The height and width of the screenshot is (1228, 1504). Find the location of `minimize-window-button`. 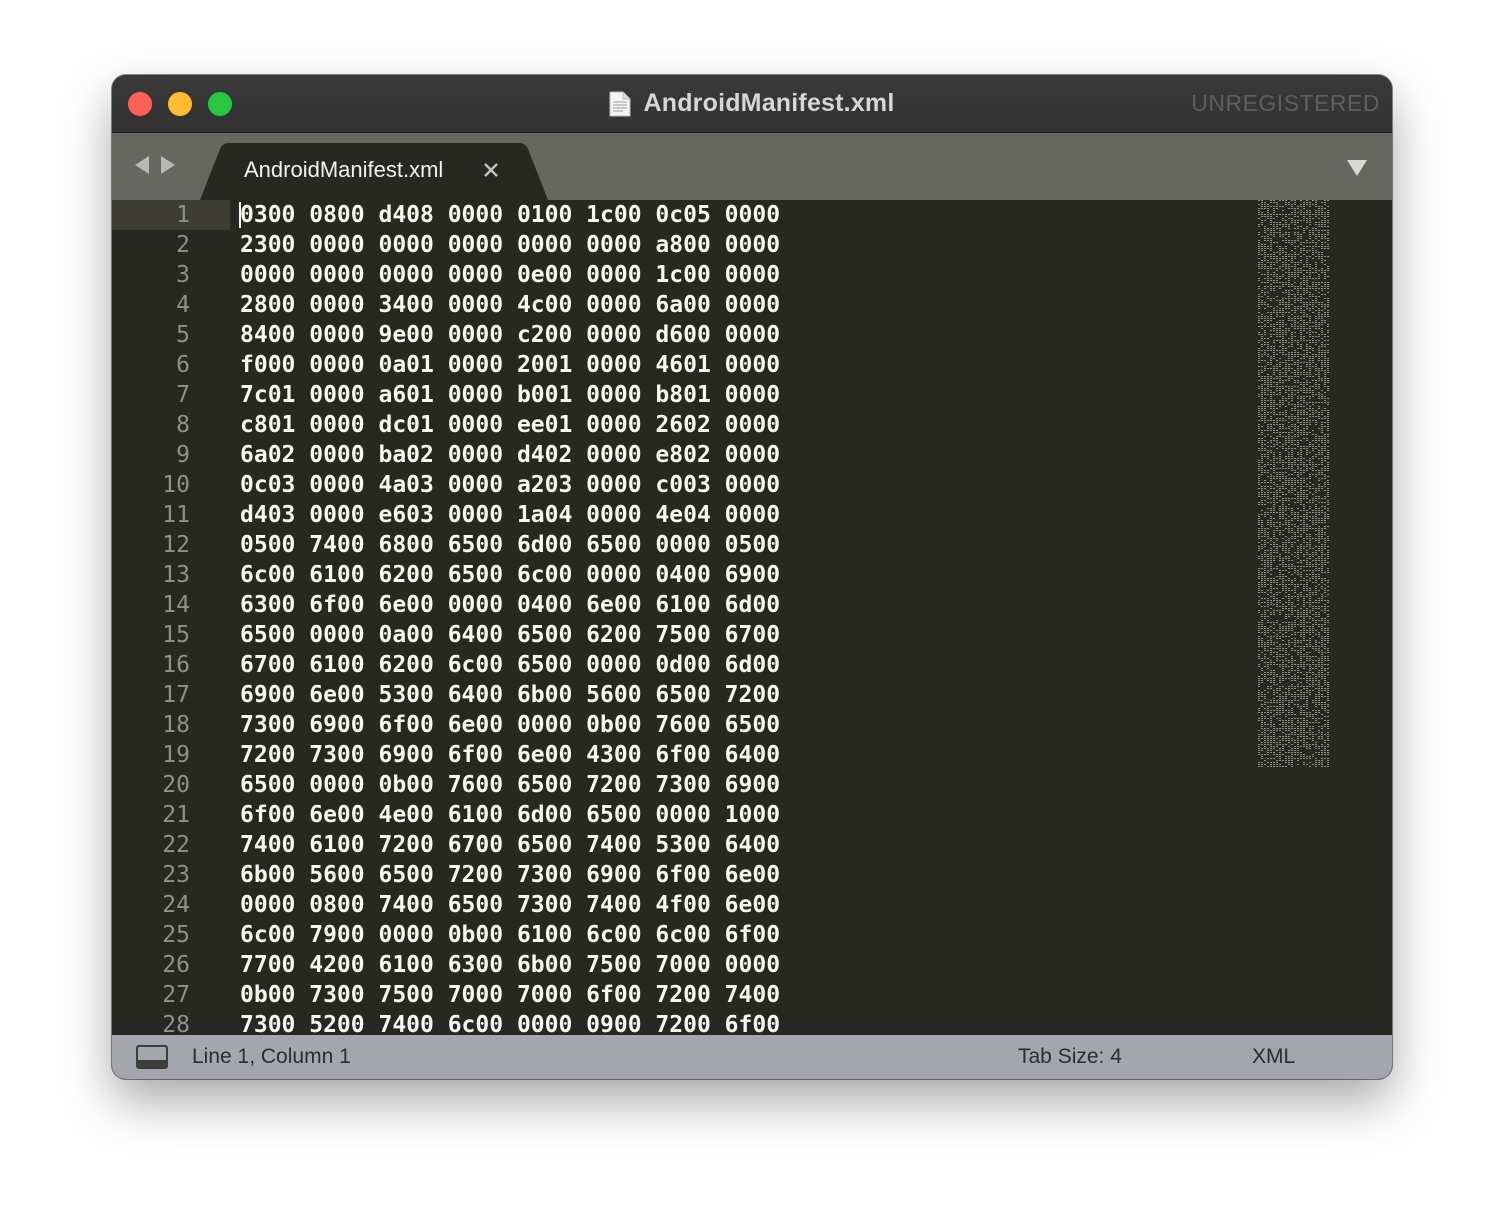

minimize-window-button is located at coordinates (180, 104).